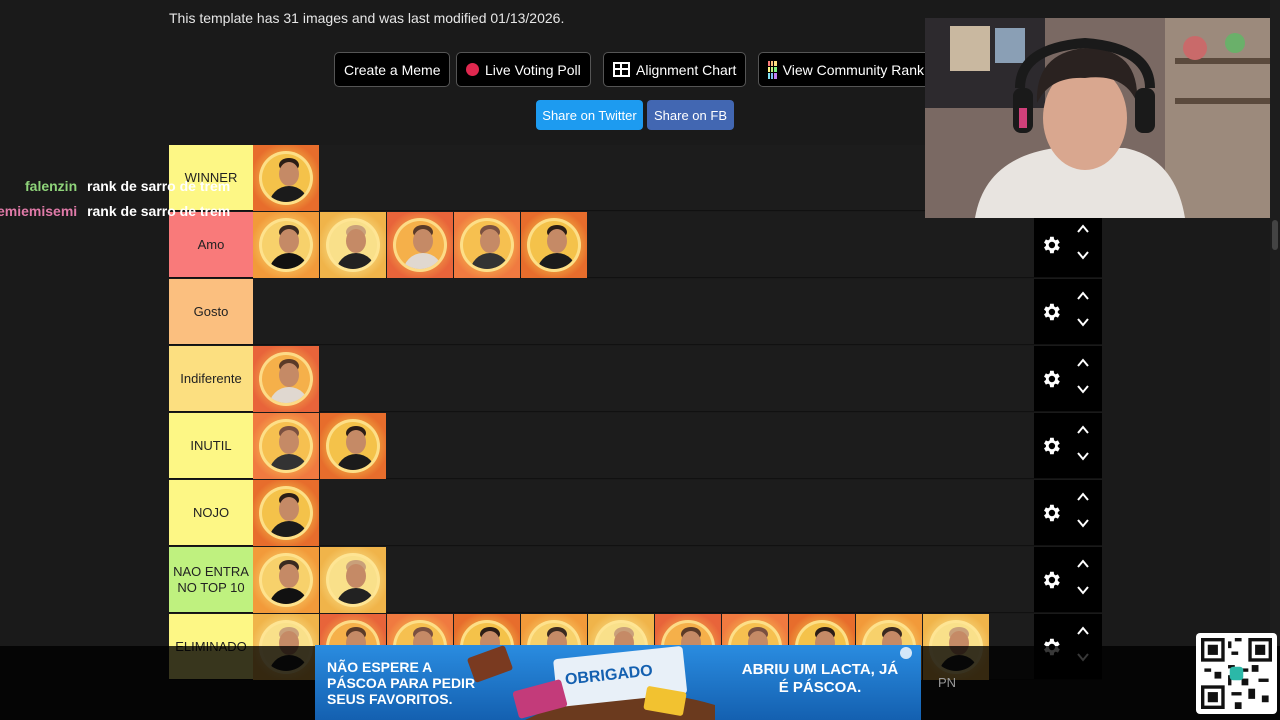 Image resolution: width=1280 pixels, height=720 pixels. Describe the element at coordinates (211, 512) in the screenshot. I see `tier-label: NOJO` at that location.